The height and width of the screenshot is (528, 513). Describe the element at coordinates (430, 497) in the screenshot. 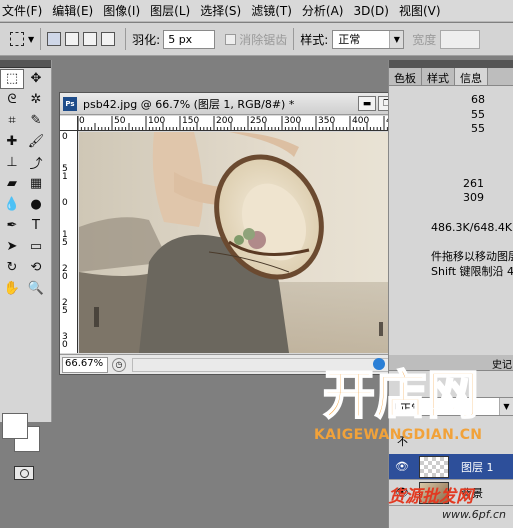

I see `watermark-bottom-text: 货源批发网` at that location.